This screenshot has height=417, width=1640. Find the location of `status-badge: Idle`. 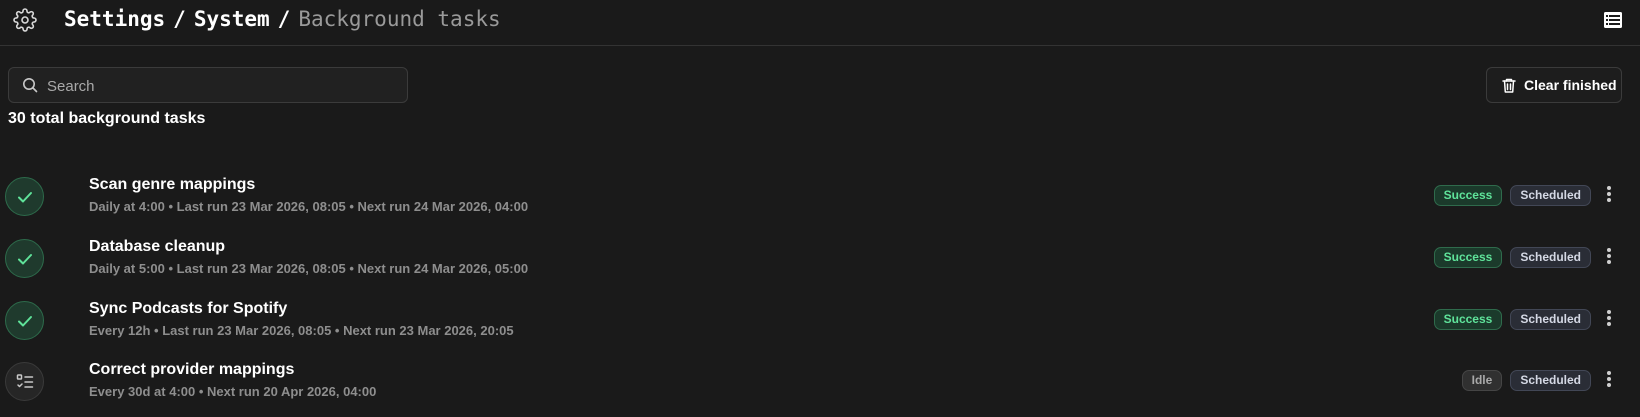

status-badge: Idle is located at coordinates (1482, 380).